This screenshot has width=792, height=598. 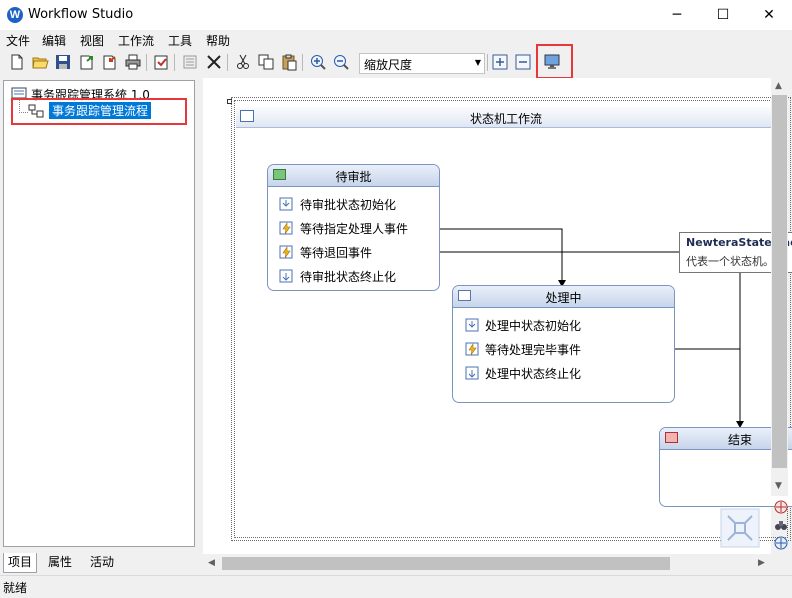 What do you see at coordinates (136, 40) in the screenshot?
I see `menu-workflow: 工作流` at bounding box center [136, 40].